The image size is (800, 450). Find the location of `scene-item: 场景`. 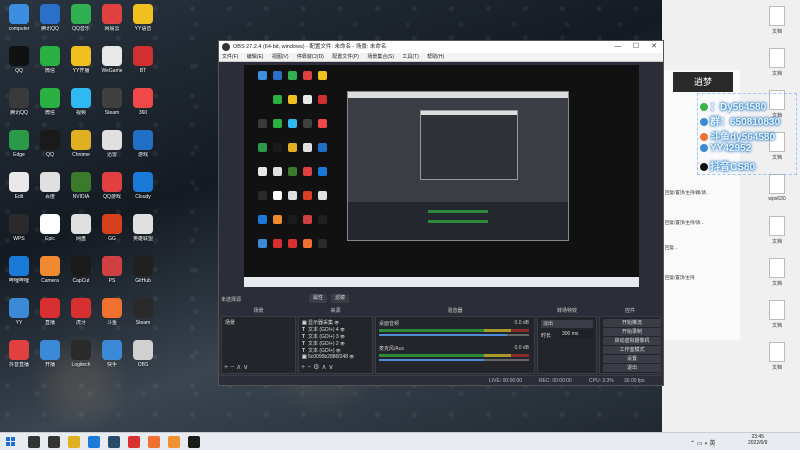

scene-item: 场景 is located at coordinates (230, 322).